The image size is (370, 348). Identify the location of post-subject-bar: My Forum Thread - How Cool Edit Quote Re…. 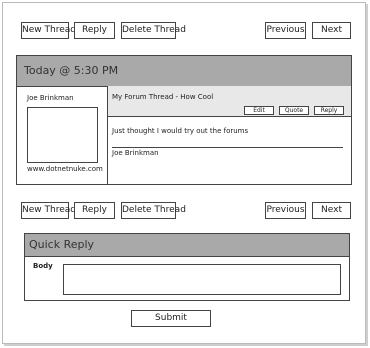
(229, 101).